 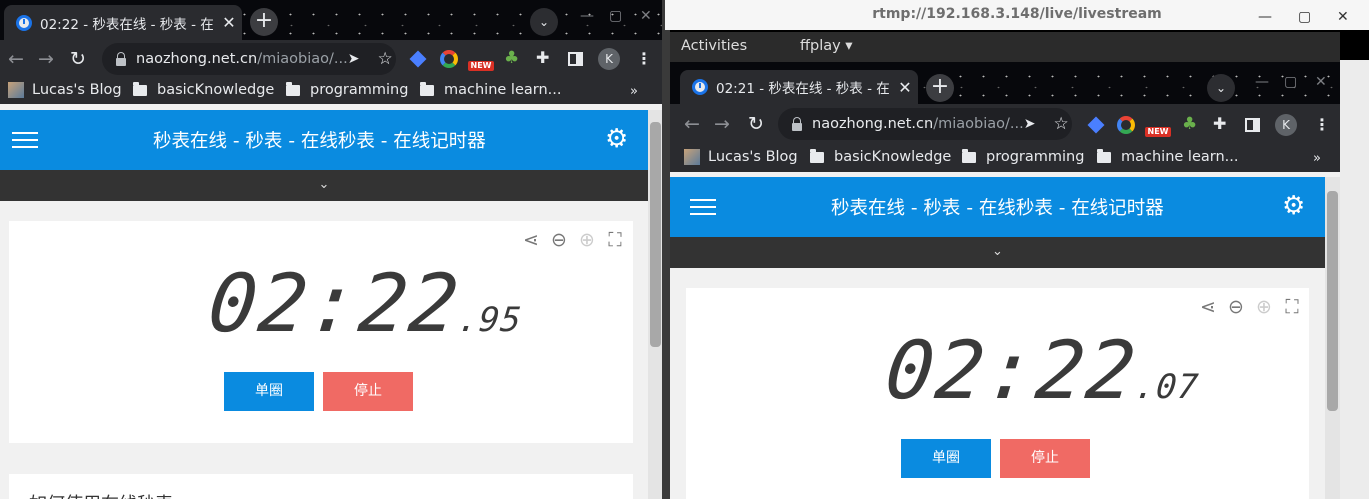 I want to click on browser-tab: 02:22 - 秒表在线 - 秒表 - 在 ✕, so click(x=123, y=22).